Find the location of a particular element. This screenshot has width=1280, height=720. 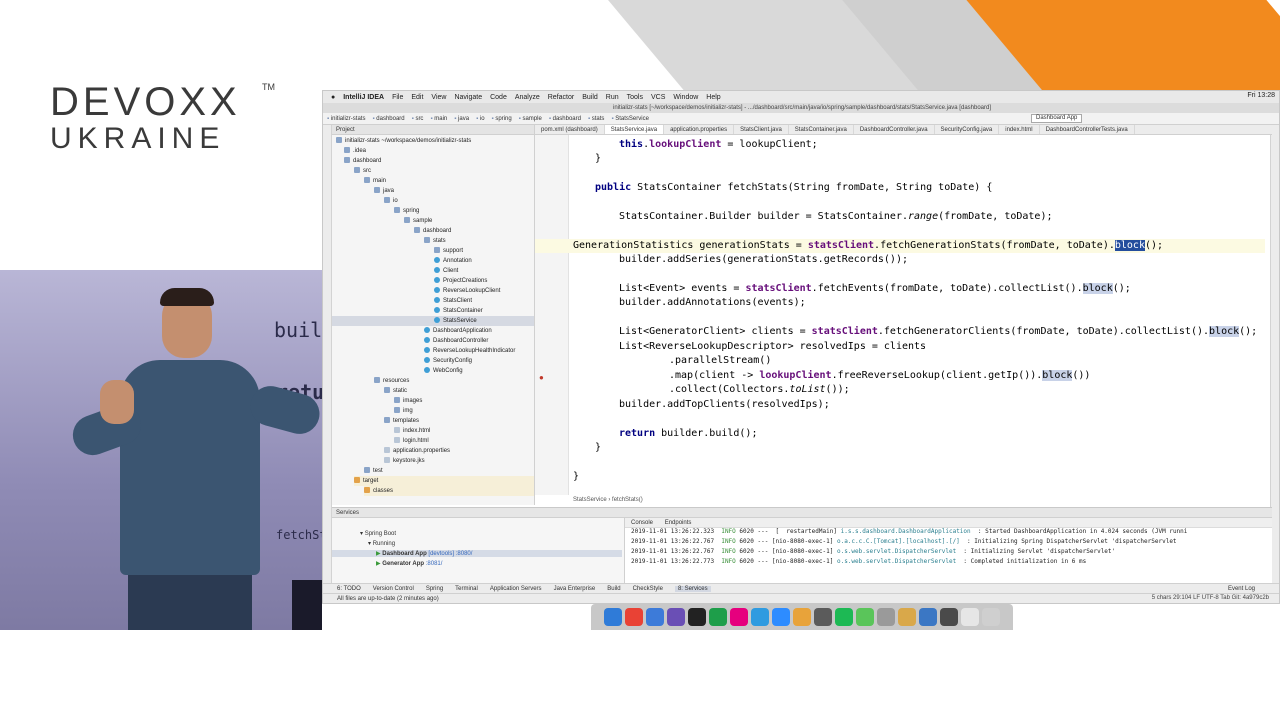

tree-item: java is located at coordinates (384, 191).